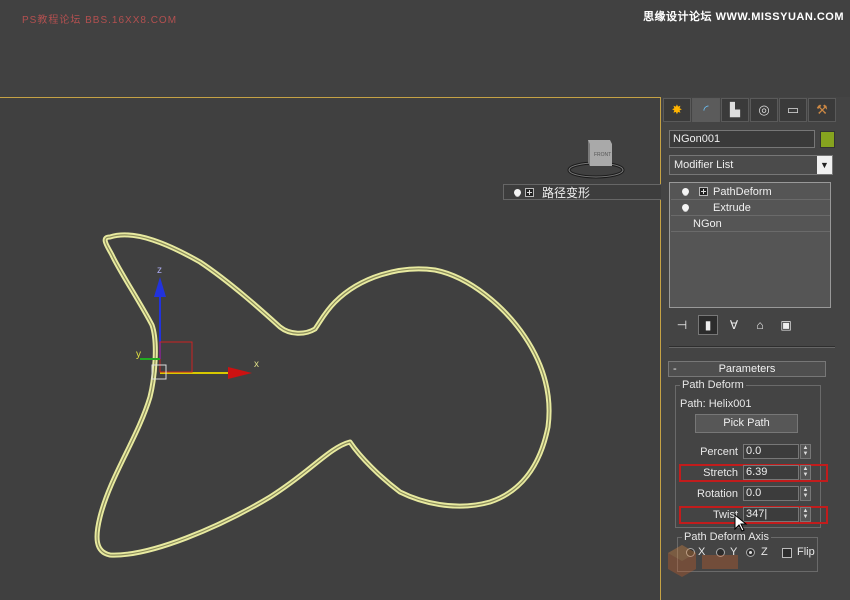 This screenshot has height=600, width=850. I want to click on stretch-spinner-icon: ▲ ▼, so click(805, 472).